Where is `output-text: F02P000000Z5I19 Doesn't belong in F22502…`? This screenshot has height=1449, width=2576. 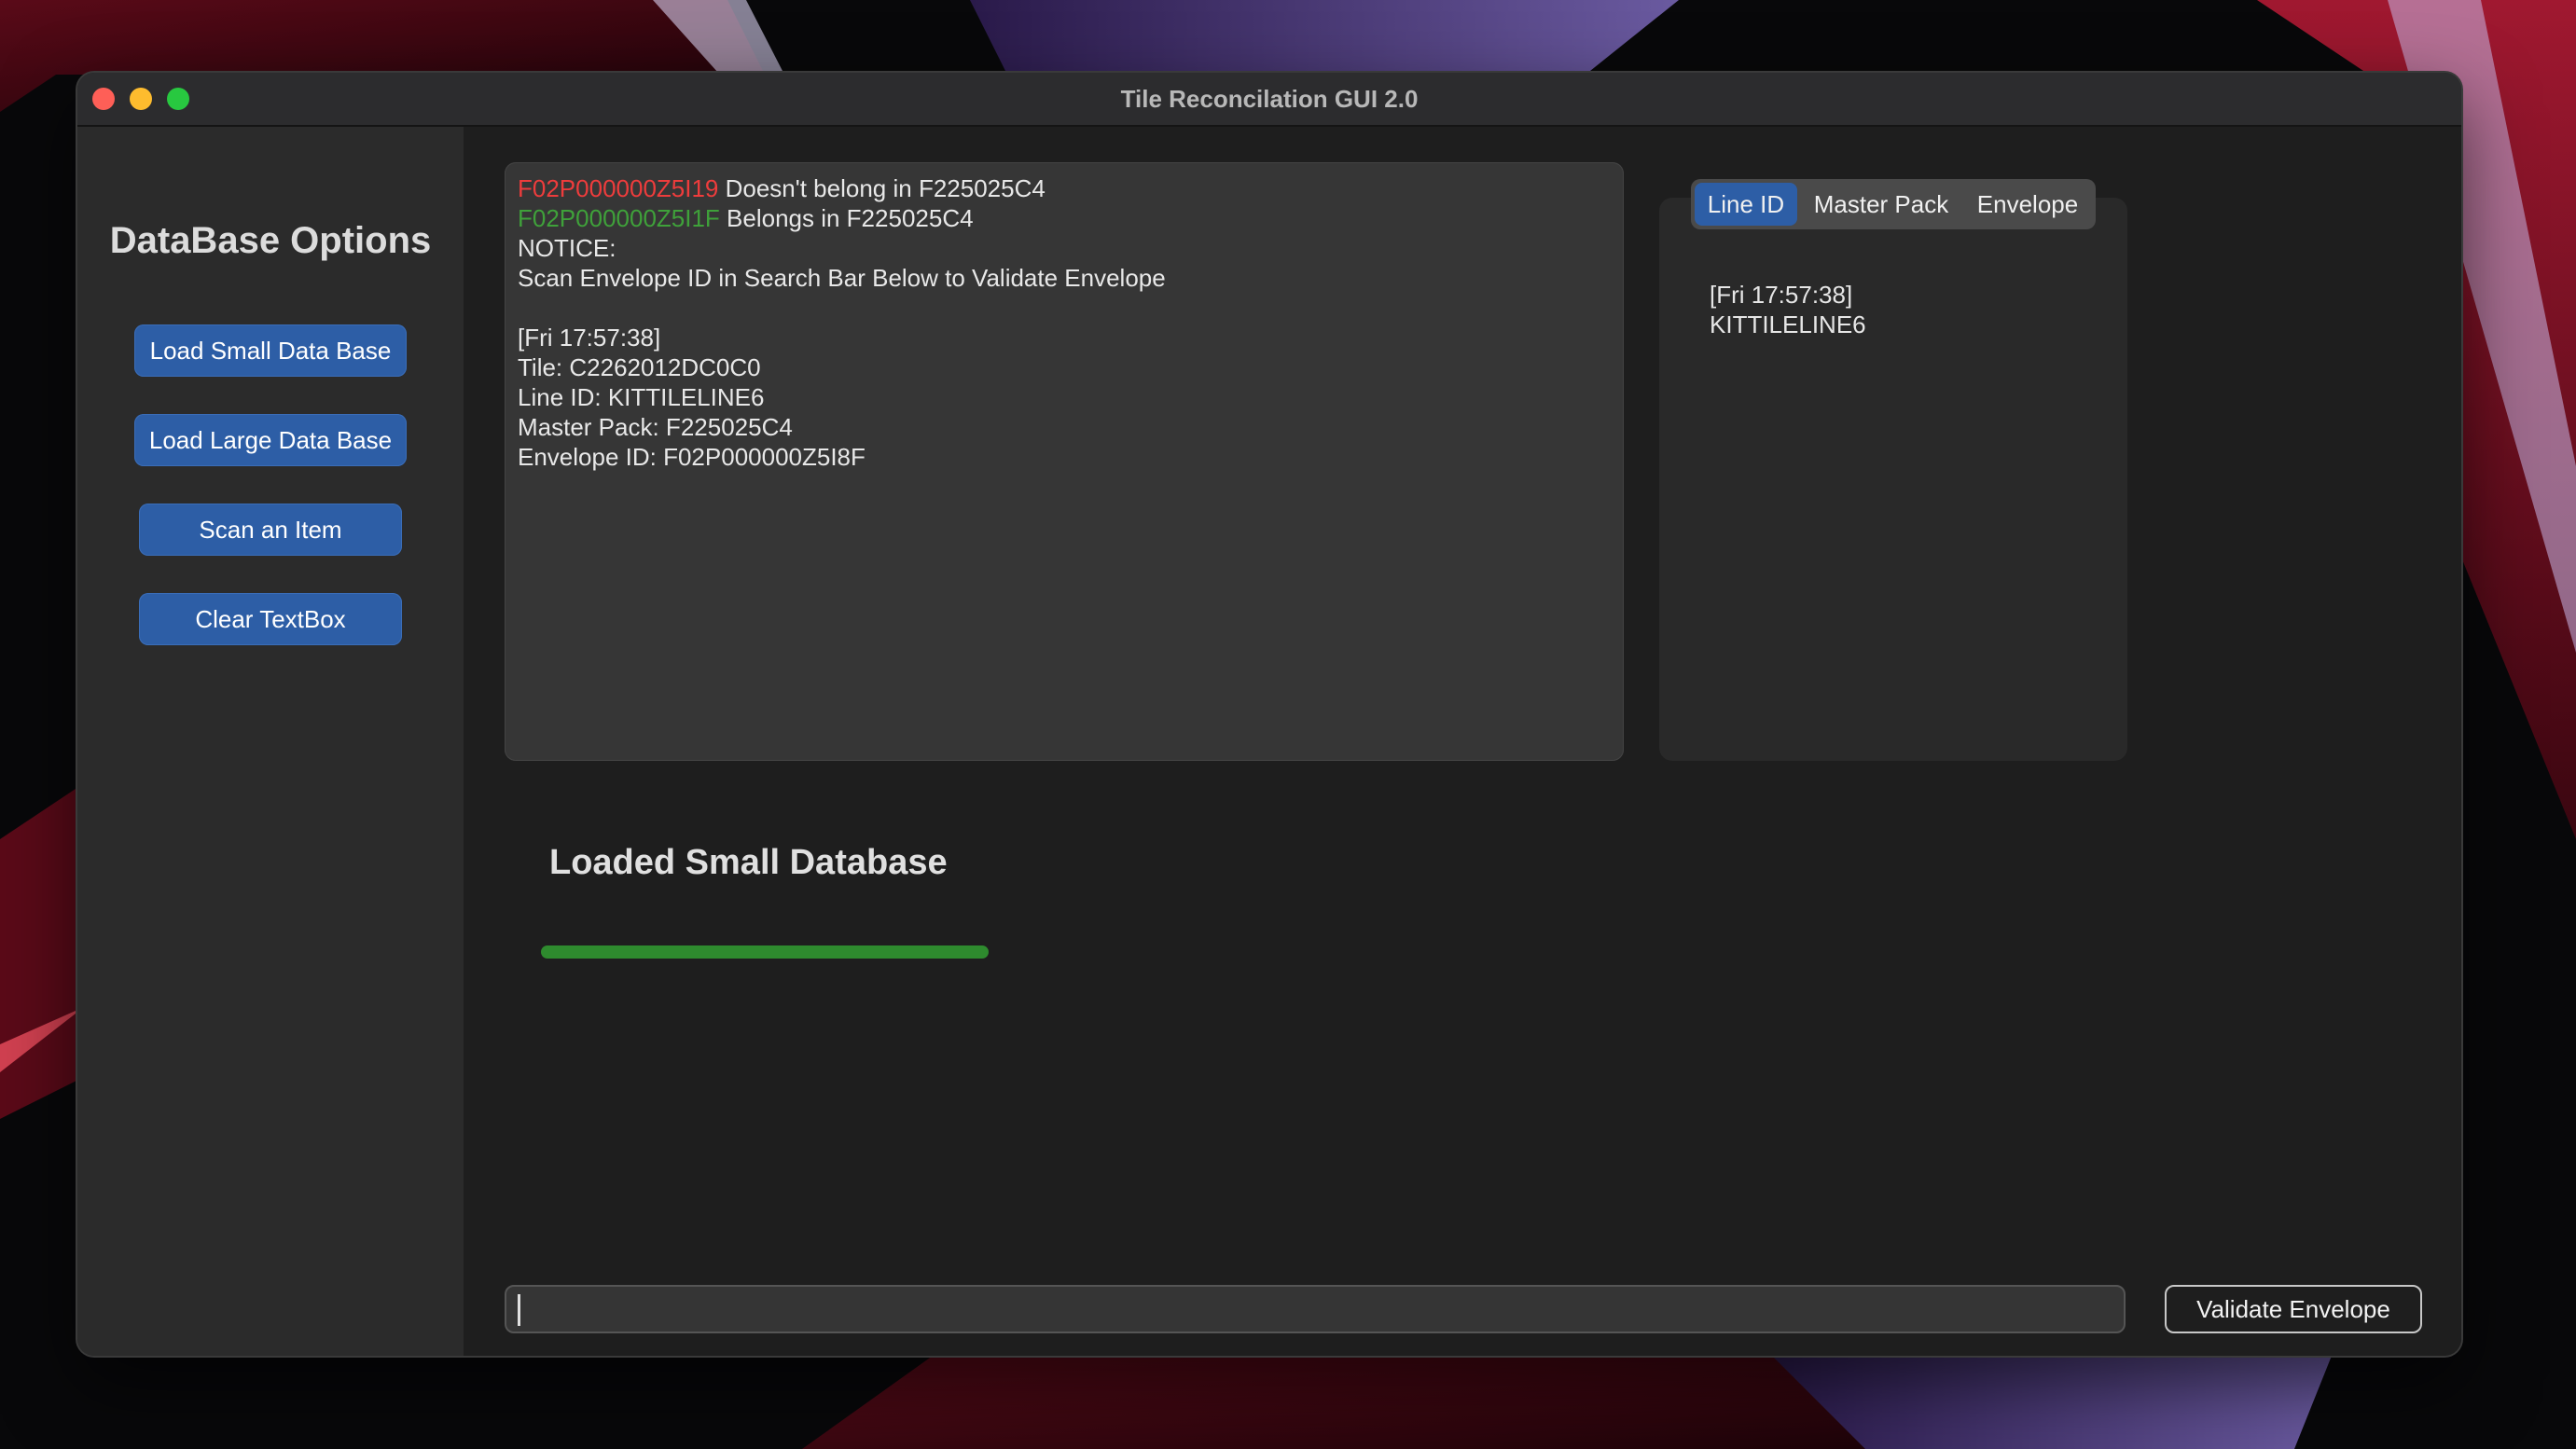 output-text: F02P000000Z5I19 Doesn't belong in F22502… is located at coordinates (842, 322).